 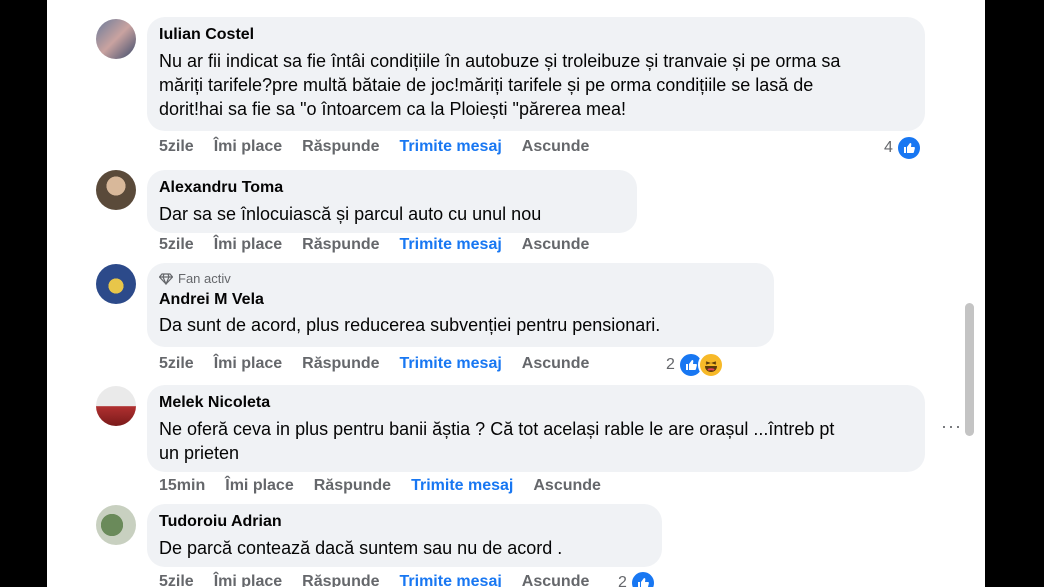 I want to click on fan-badge: Fan activ, so click(x=460, y=279).